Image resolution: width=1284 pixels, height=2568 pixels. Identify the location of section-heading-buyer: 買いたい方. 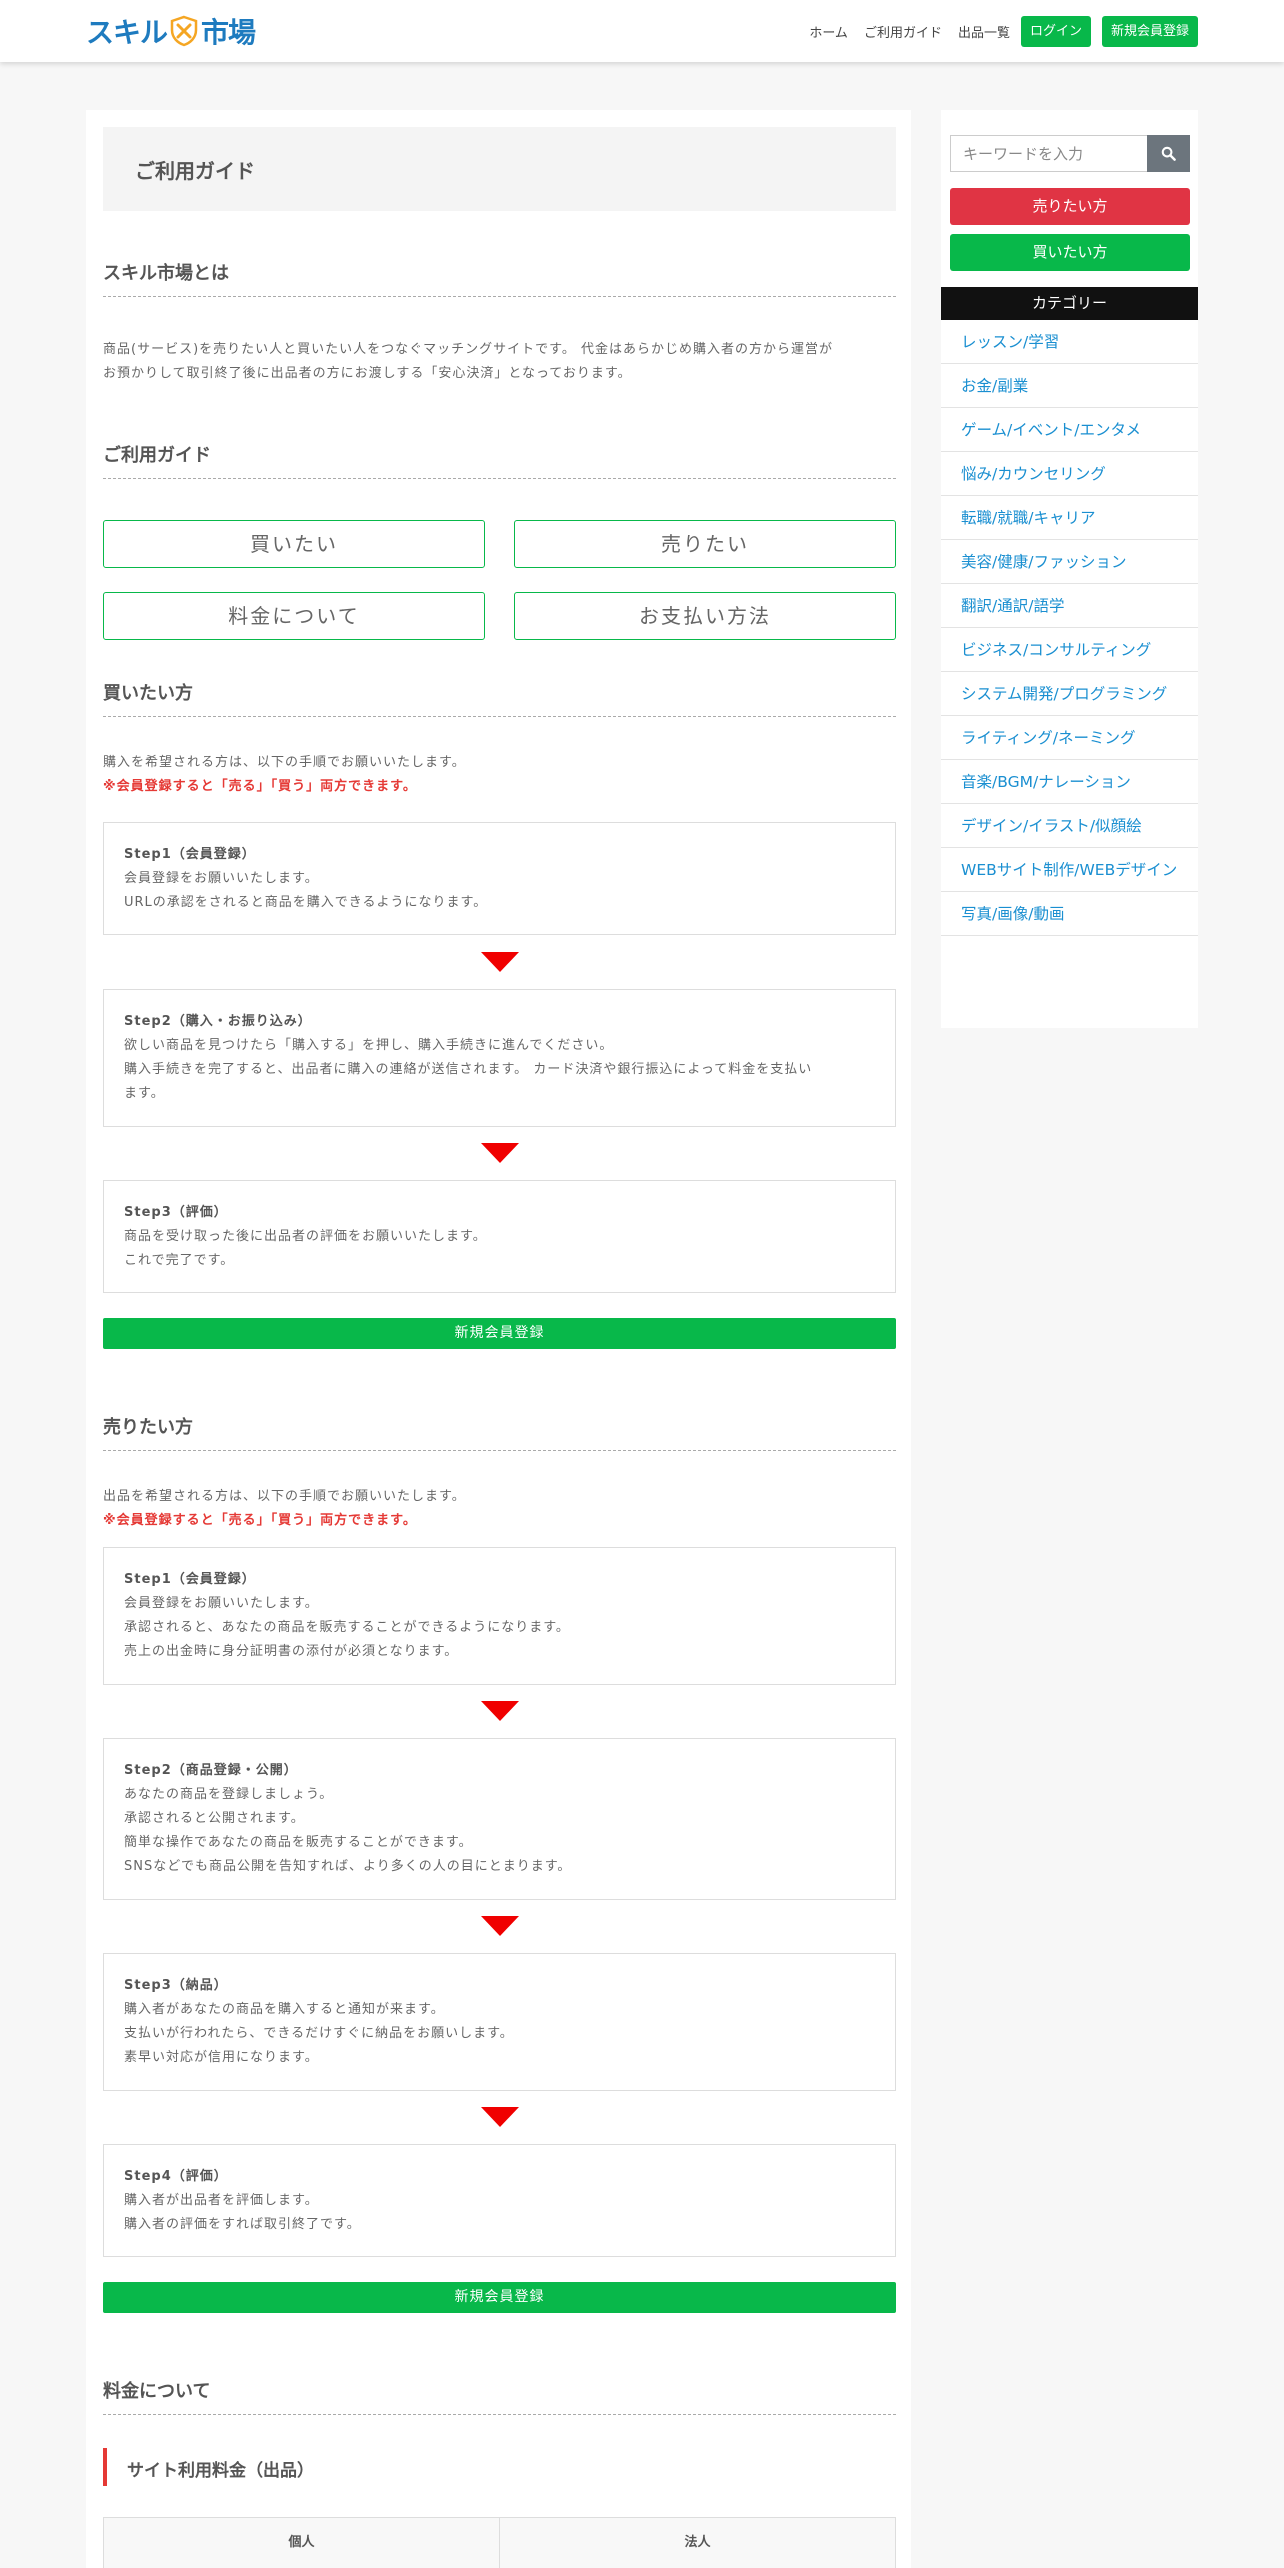
(499, 694).